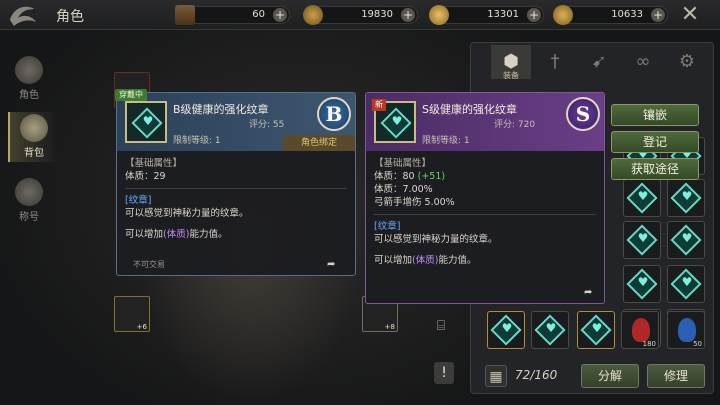 This screenshot has height=405, width=720. I want to click on nav-item-bag: 背包, so click(33, 137).